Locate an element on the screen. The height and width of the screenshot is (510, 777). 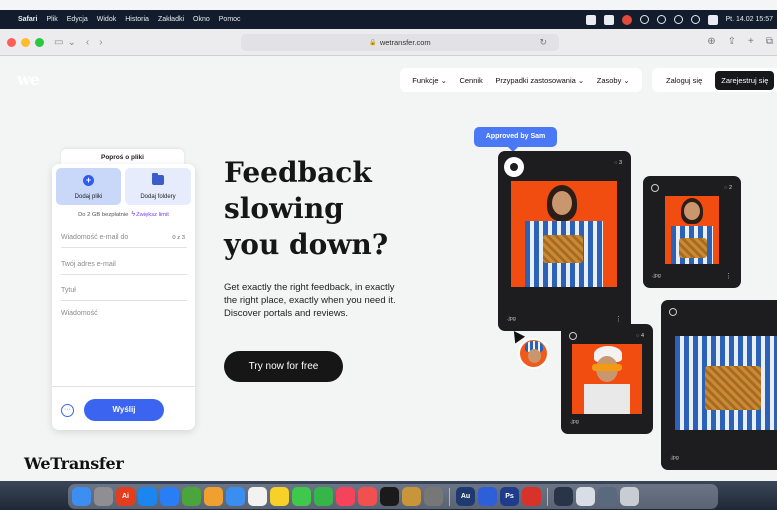
more-options-button: ··· is located at coordinates (67, 410).